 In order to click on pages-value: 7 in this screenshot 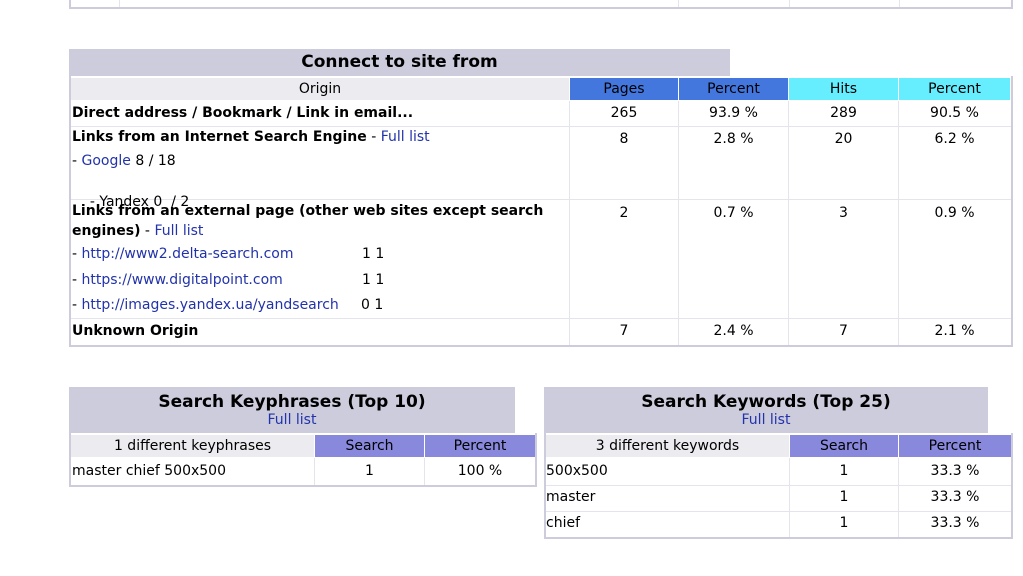, I will do `click(624, 331)`.